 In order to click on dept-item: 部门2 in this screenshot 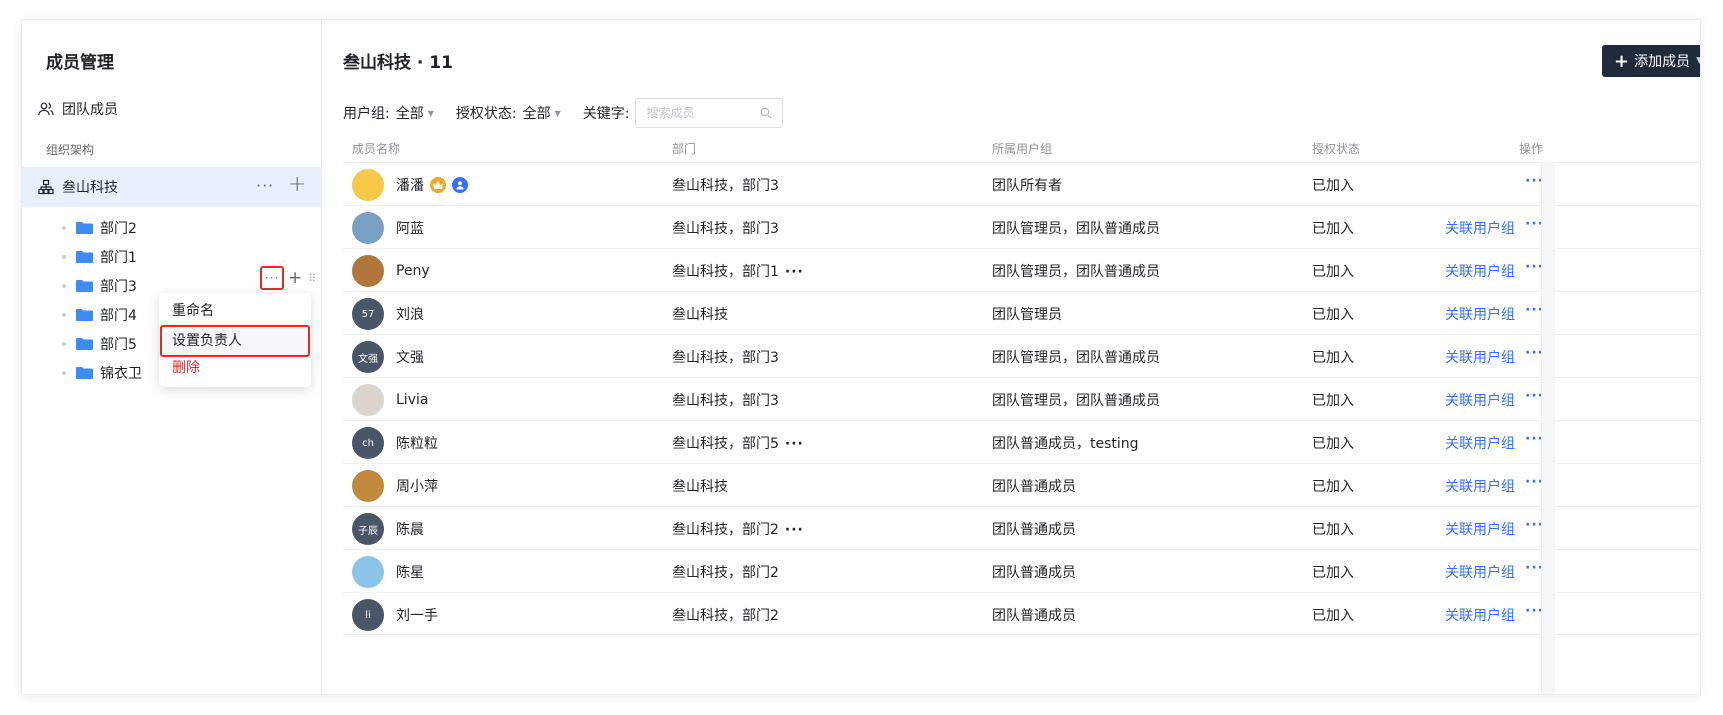, I will do `click(99, 228)`.